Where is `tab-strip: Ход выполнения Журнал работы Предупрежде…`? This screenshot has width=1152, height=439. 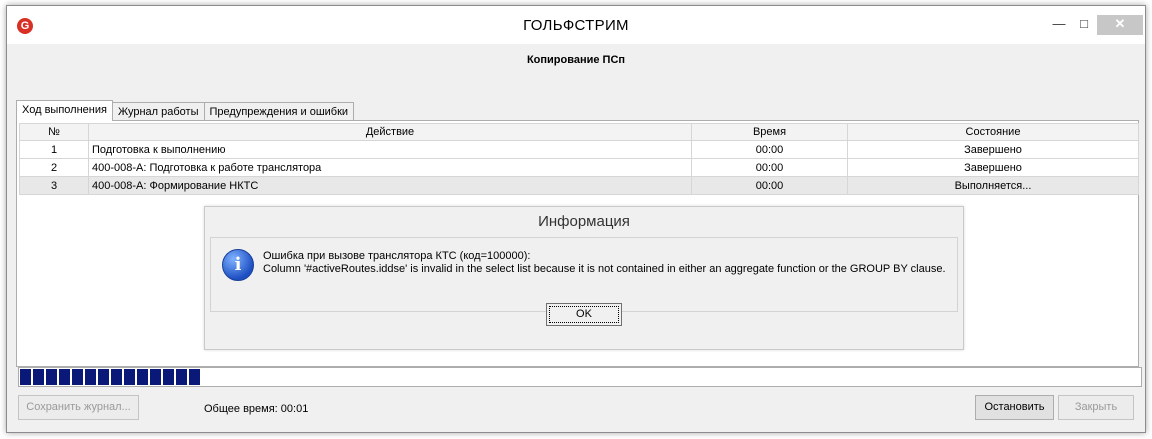
tab-strip: Ход выполнения Журнал работы Предупрежде… is located at coordinates (185, 110).